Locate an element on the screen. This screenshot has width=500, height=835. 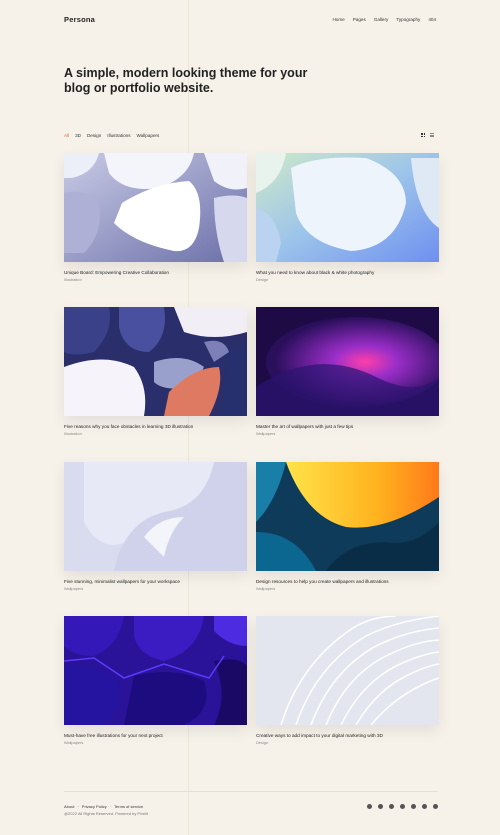
filter-3d: 3D is located at coordinates (78, 135).